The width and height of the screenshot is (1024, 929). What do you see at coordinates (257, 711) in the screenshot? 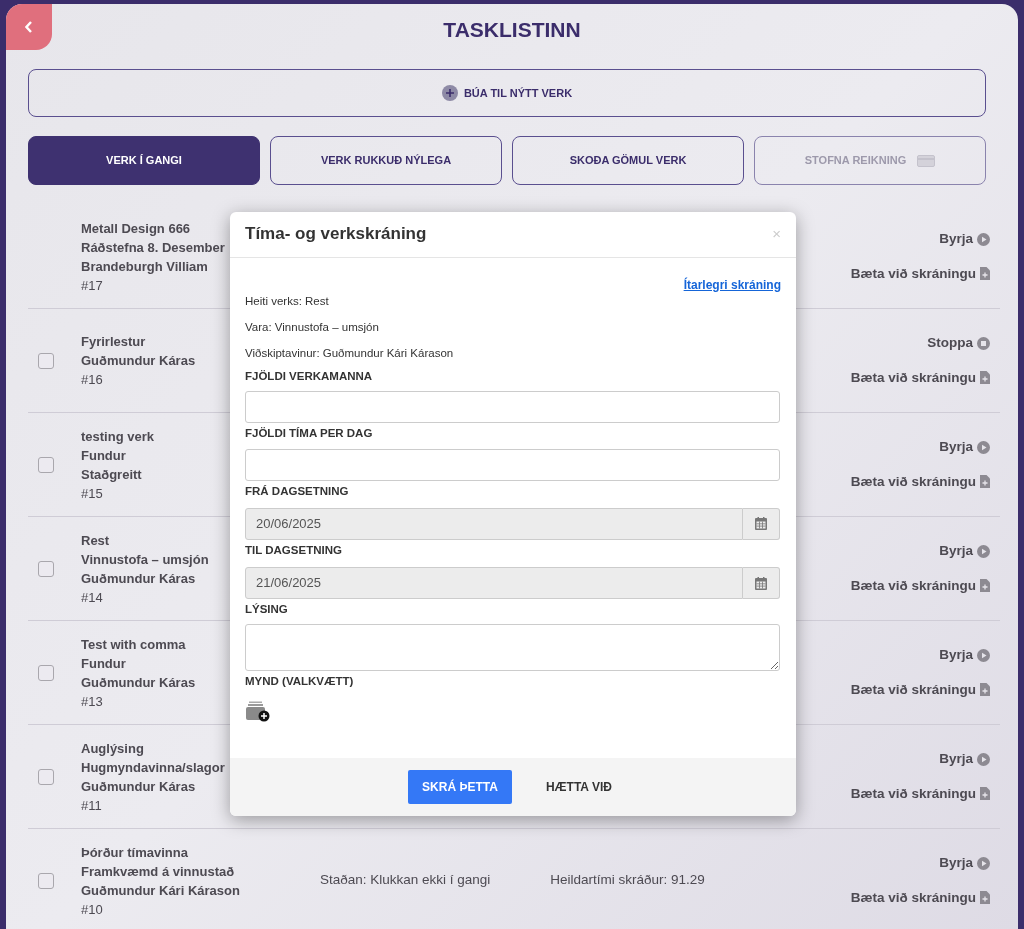
I see `image-upload-icon` at bounding box center [257, 711].